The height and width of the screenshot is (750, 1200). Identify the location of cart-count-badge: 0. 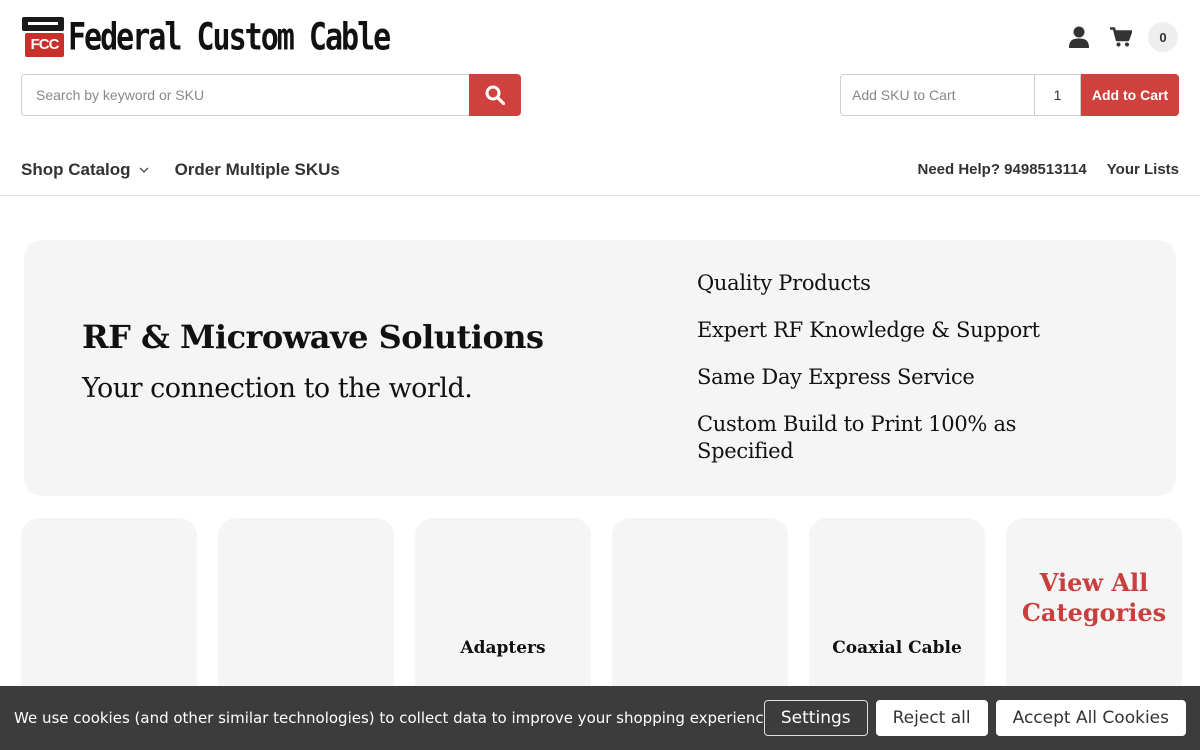
(1163, 37).